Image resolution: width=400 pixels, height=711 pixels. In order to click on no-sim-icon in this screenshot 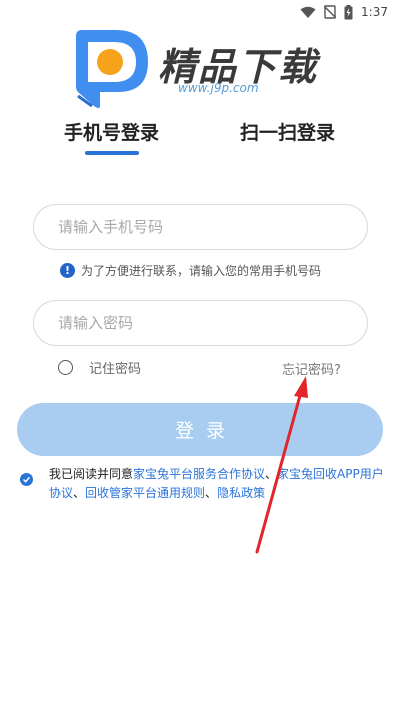, I will do `click(330, 12)`.